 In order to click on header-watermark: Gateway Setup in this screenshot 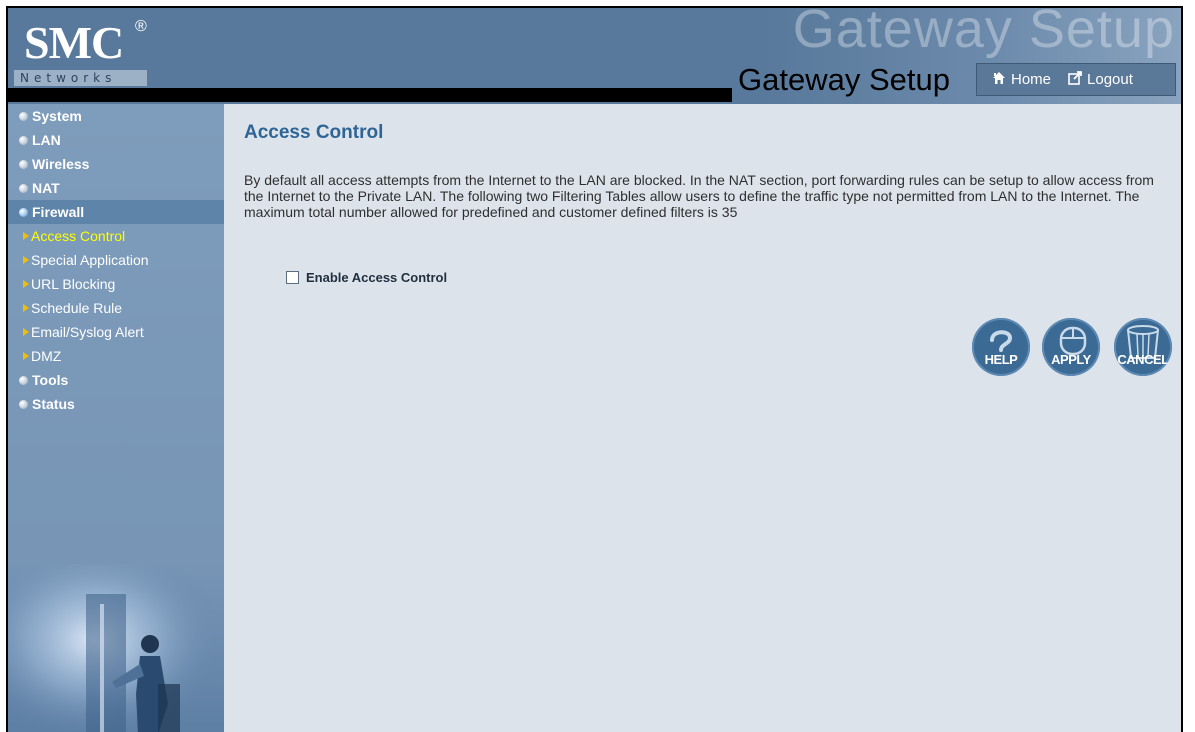, I will do `click(983, 33)`.